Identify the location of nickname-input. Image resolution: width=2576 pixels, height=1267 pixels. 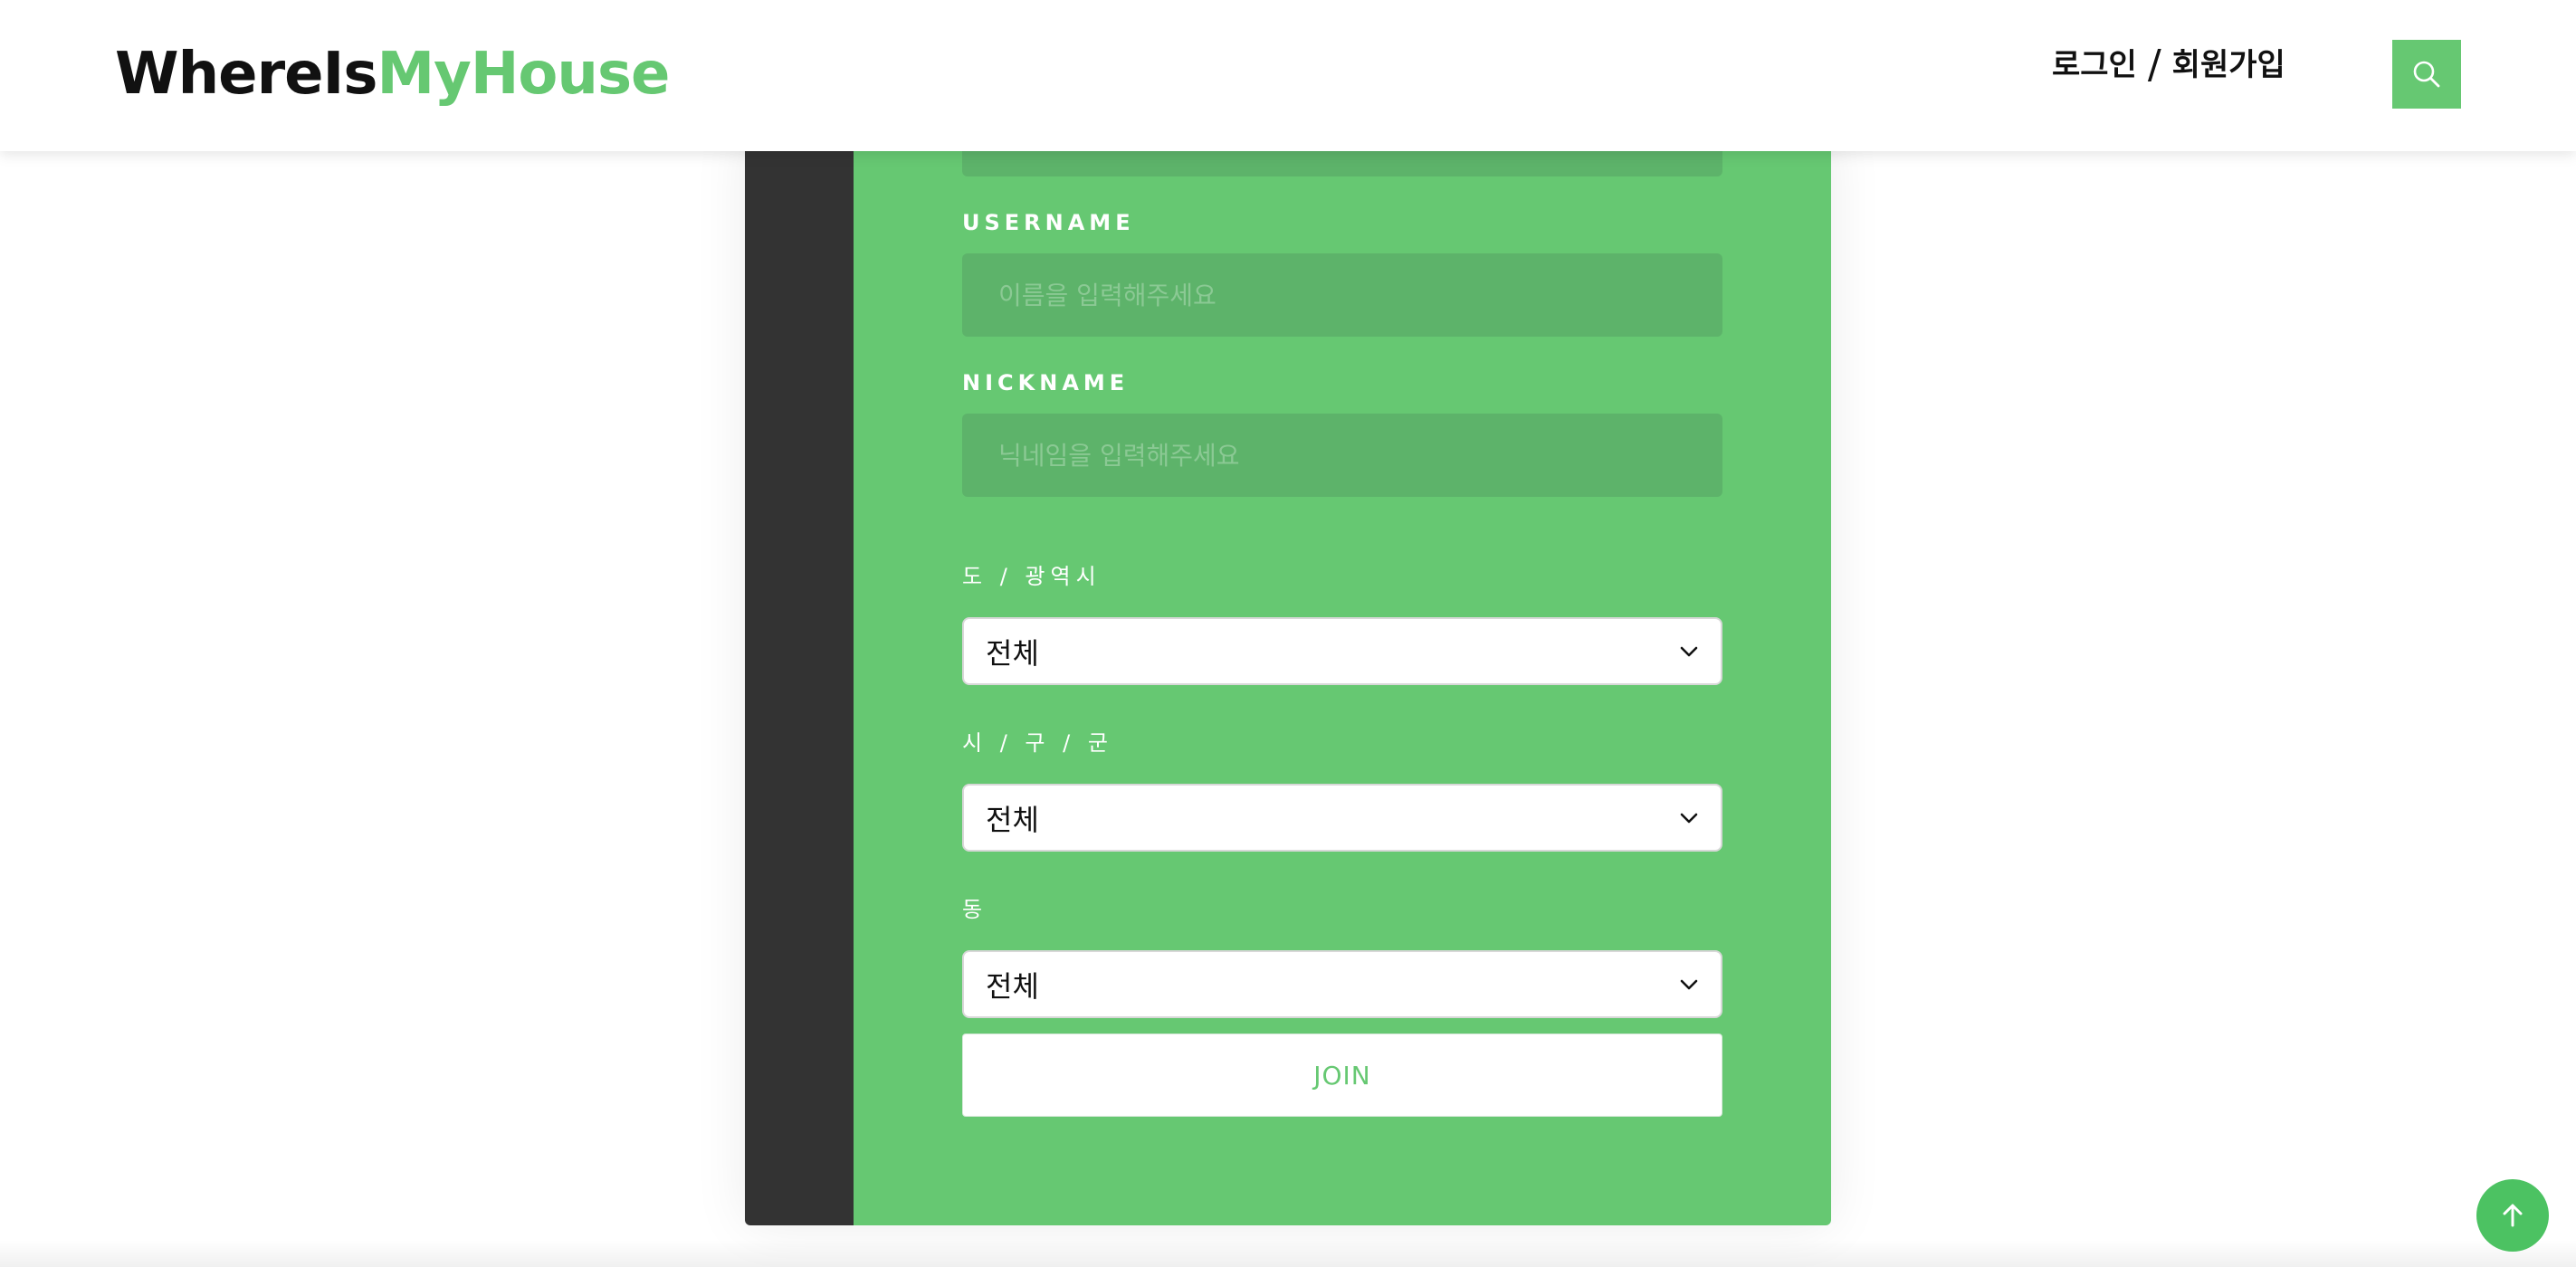
(1342, 456).